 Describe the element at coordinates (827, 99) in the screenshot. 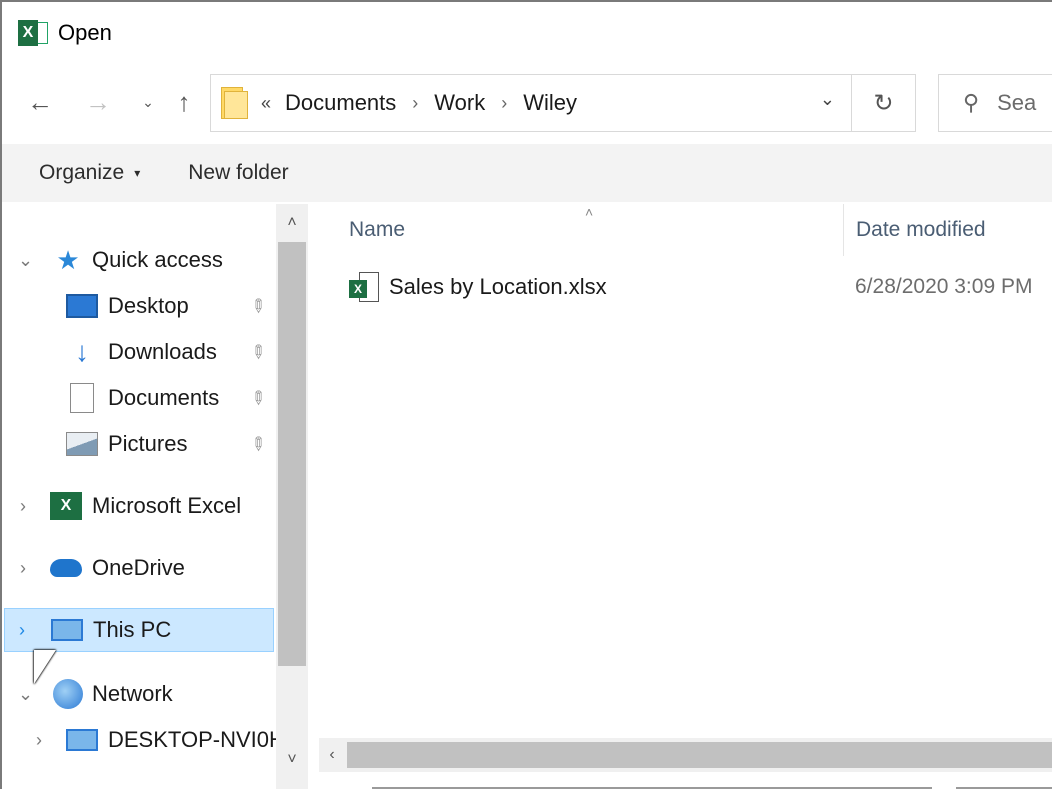

I see `address-dropdown-icon: ⌄` at that location.